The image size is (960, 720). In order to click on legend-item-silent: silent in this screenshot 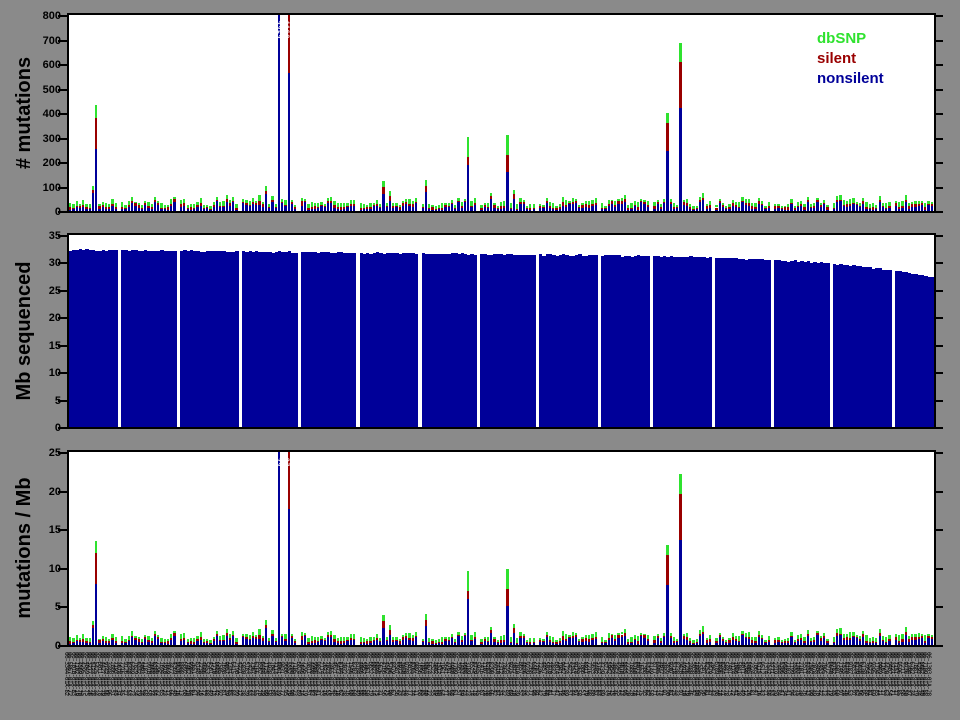, I will do `click(837, 58)`.